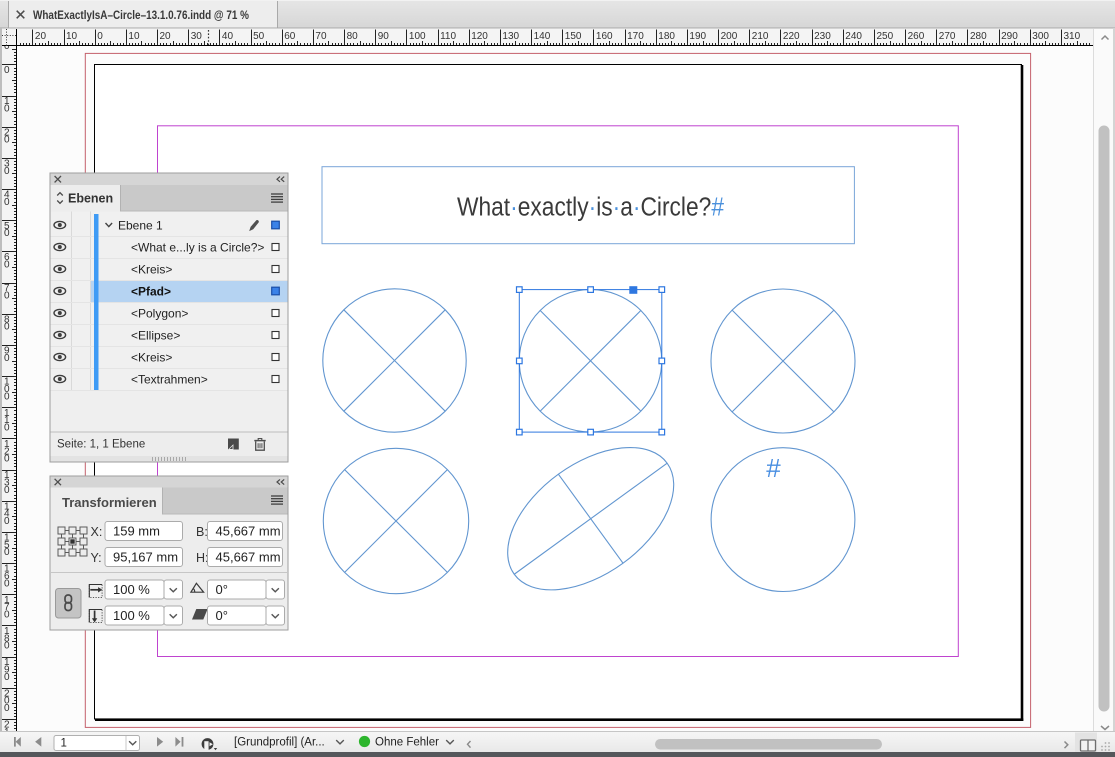 This screenshot has height=757, width=1115. I want to click on svg-text: 210, so click(760, 36).